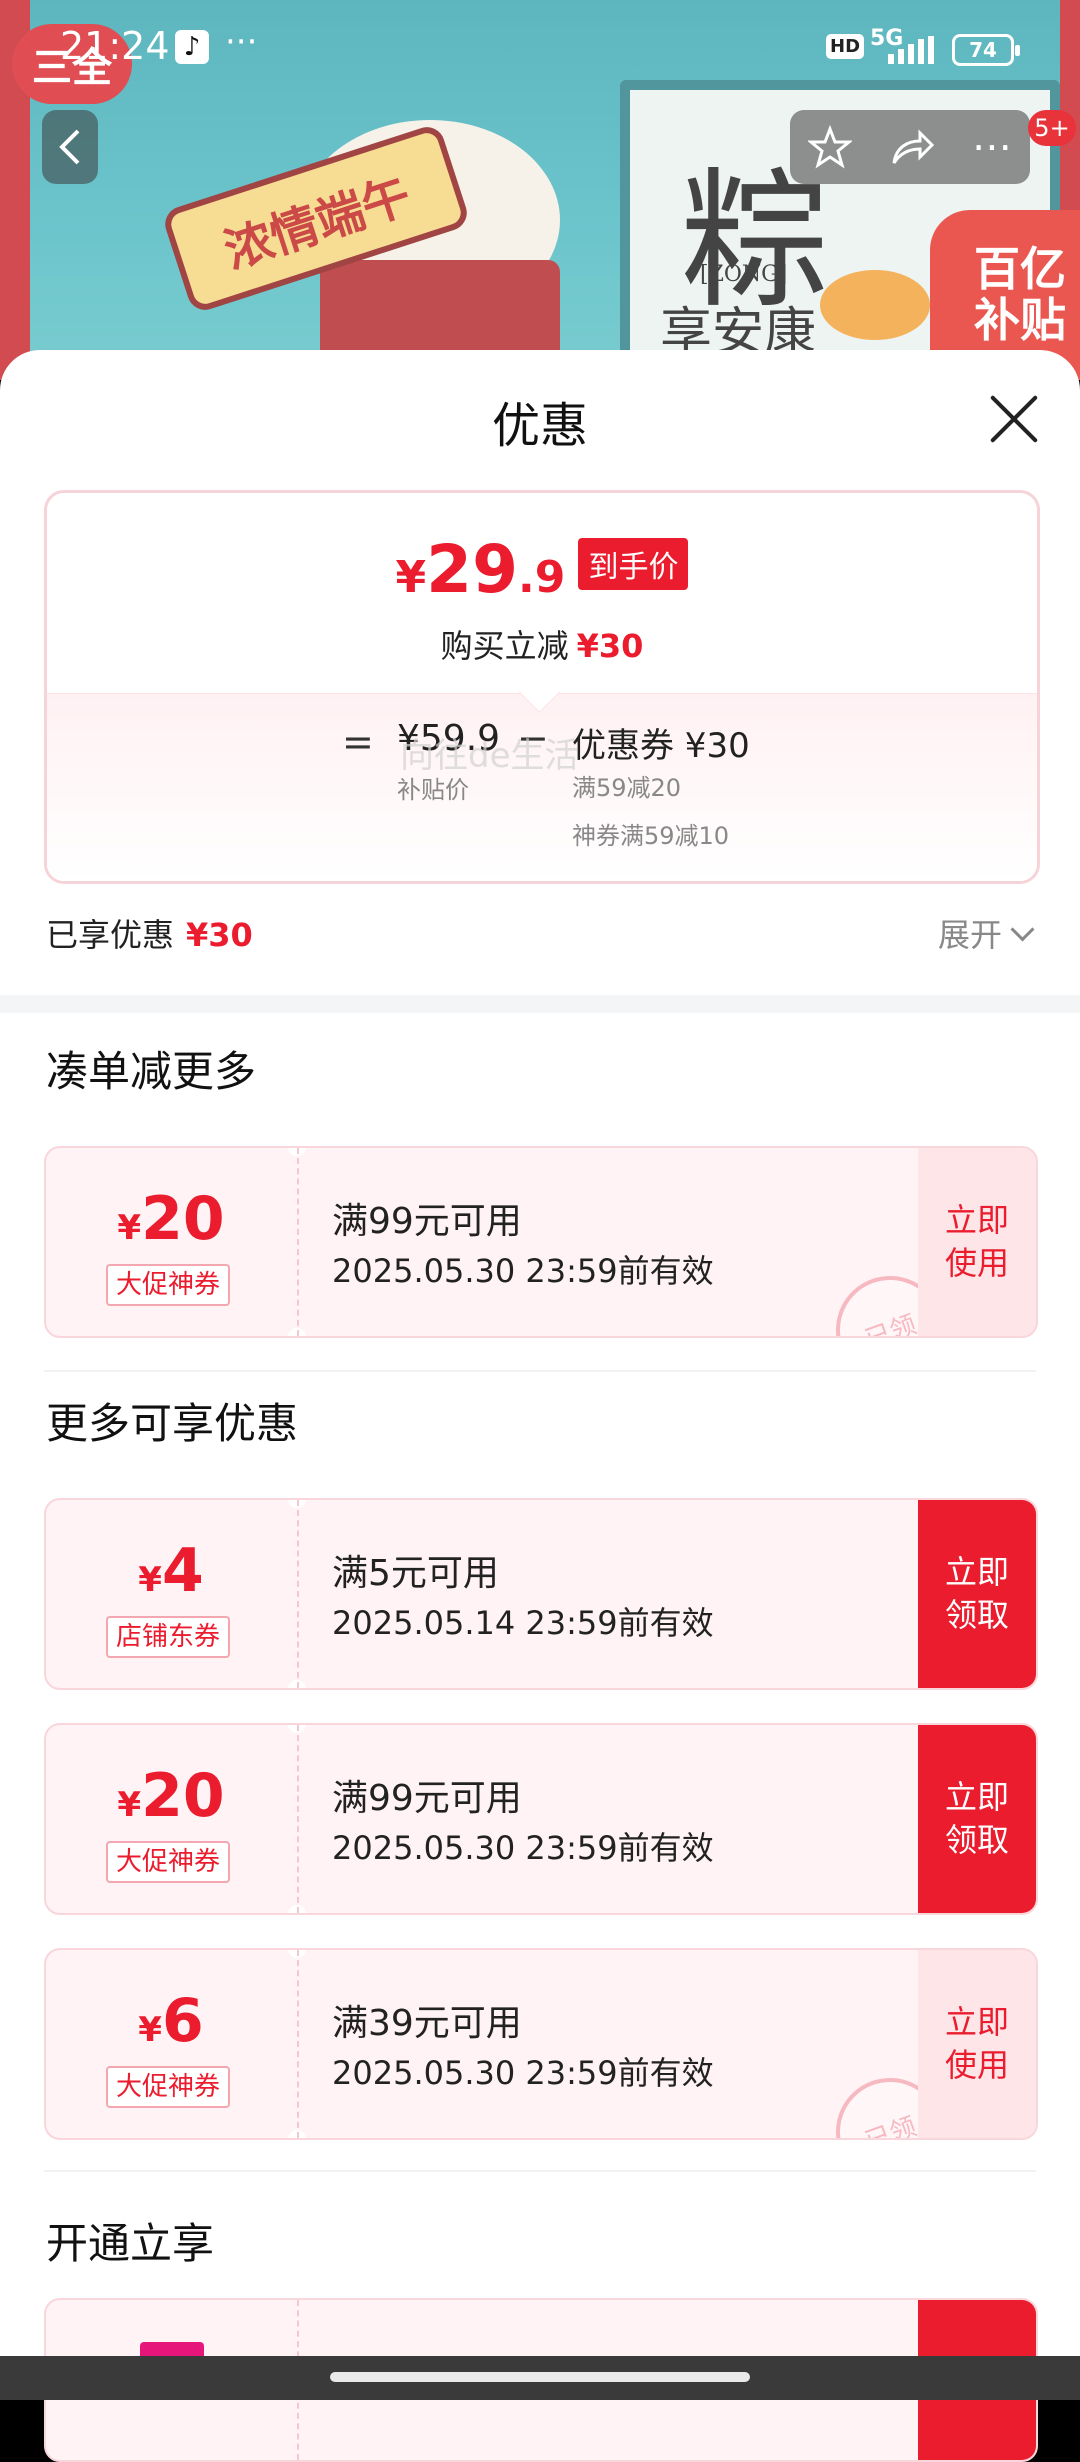 Image resolution: width=1080 pixels, height=2462 pixels. Describe the element at coordinates (358, 742) in the screenshot. I see `equals-sign: =` at that location.